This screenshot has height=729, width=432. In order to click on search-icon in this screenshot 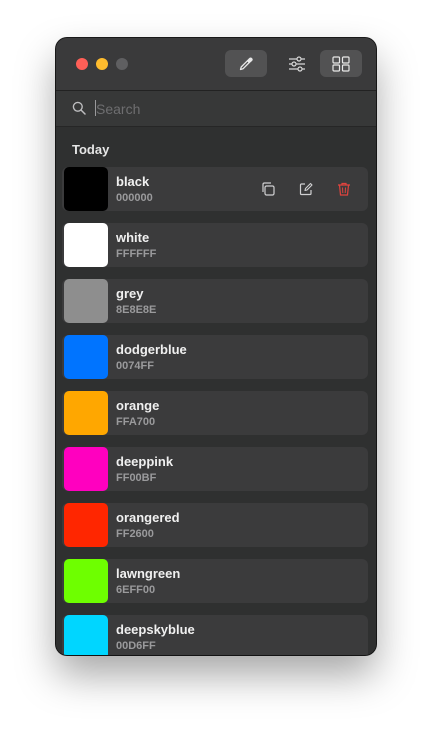, I will do `click(79, 108)`.